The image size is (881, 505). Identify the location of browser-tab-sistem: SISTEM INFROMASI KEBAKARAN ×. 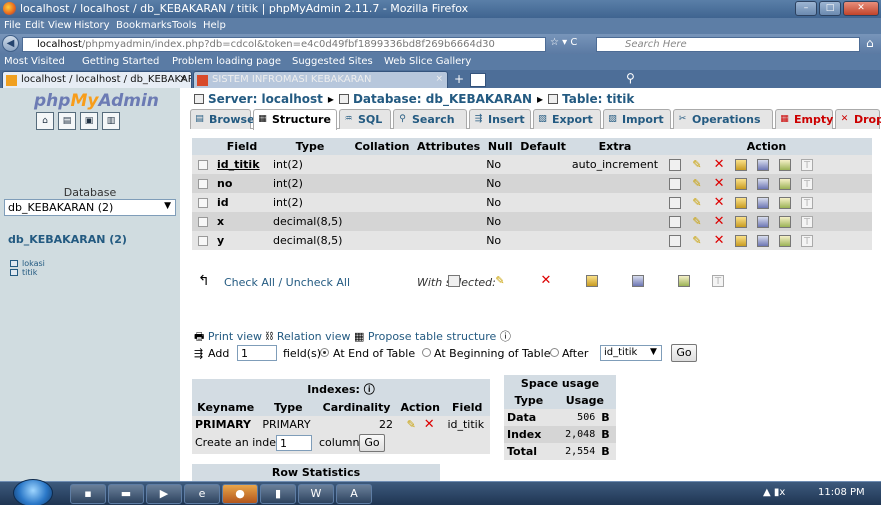
(320, 79).